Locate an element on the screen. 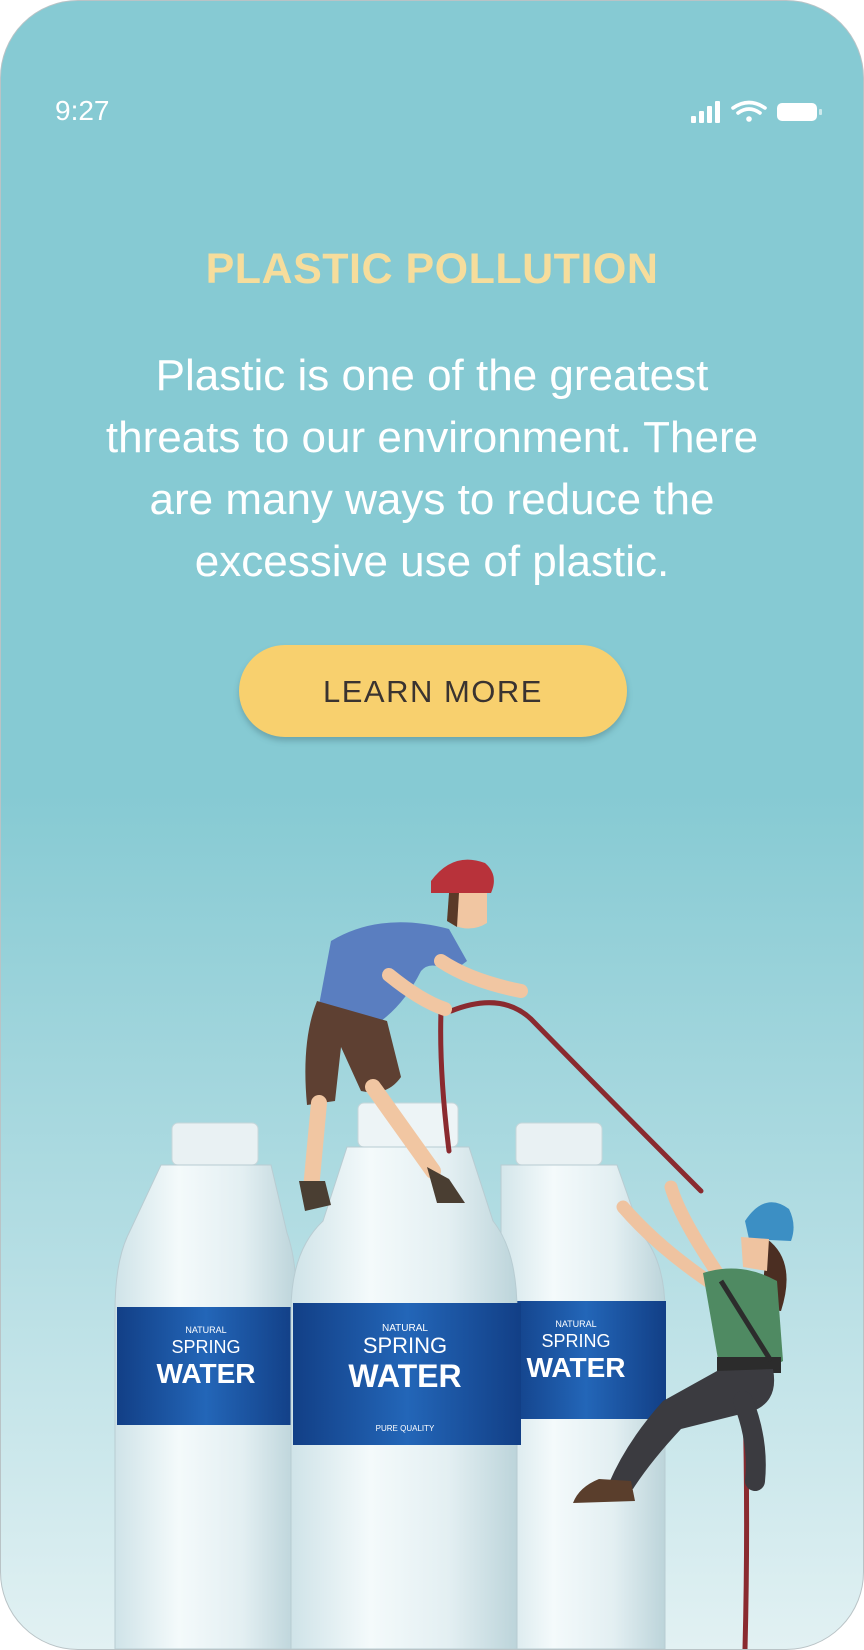 The image size is (864, 1650). label-small-right: NATURAL is located at coordinates (575, 1324).